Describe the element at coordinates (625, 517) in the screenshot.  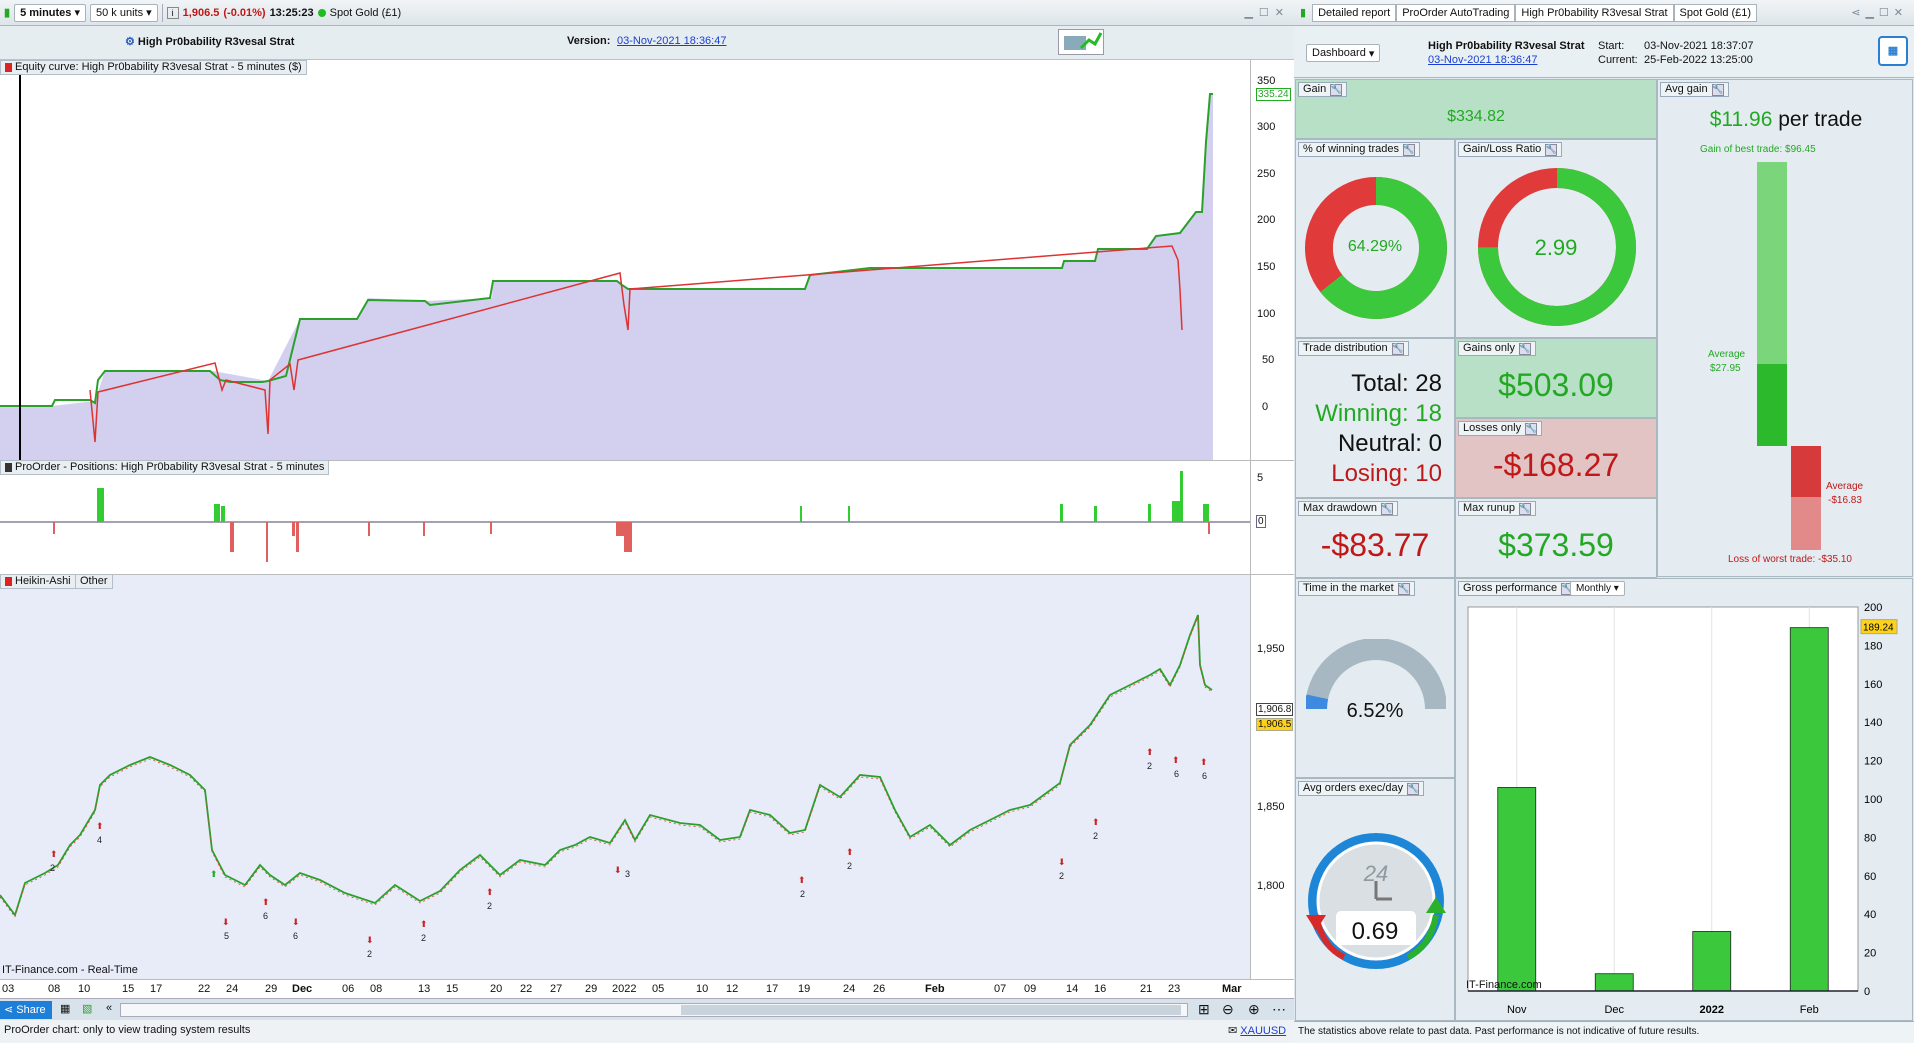
I see `positions-panel` at that location.